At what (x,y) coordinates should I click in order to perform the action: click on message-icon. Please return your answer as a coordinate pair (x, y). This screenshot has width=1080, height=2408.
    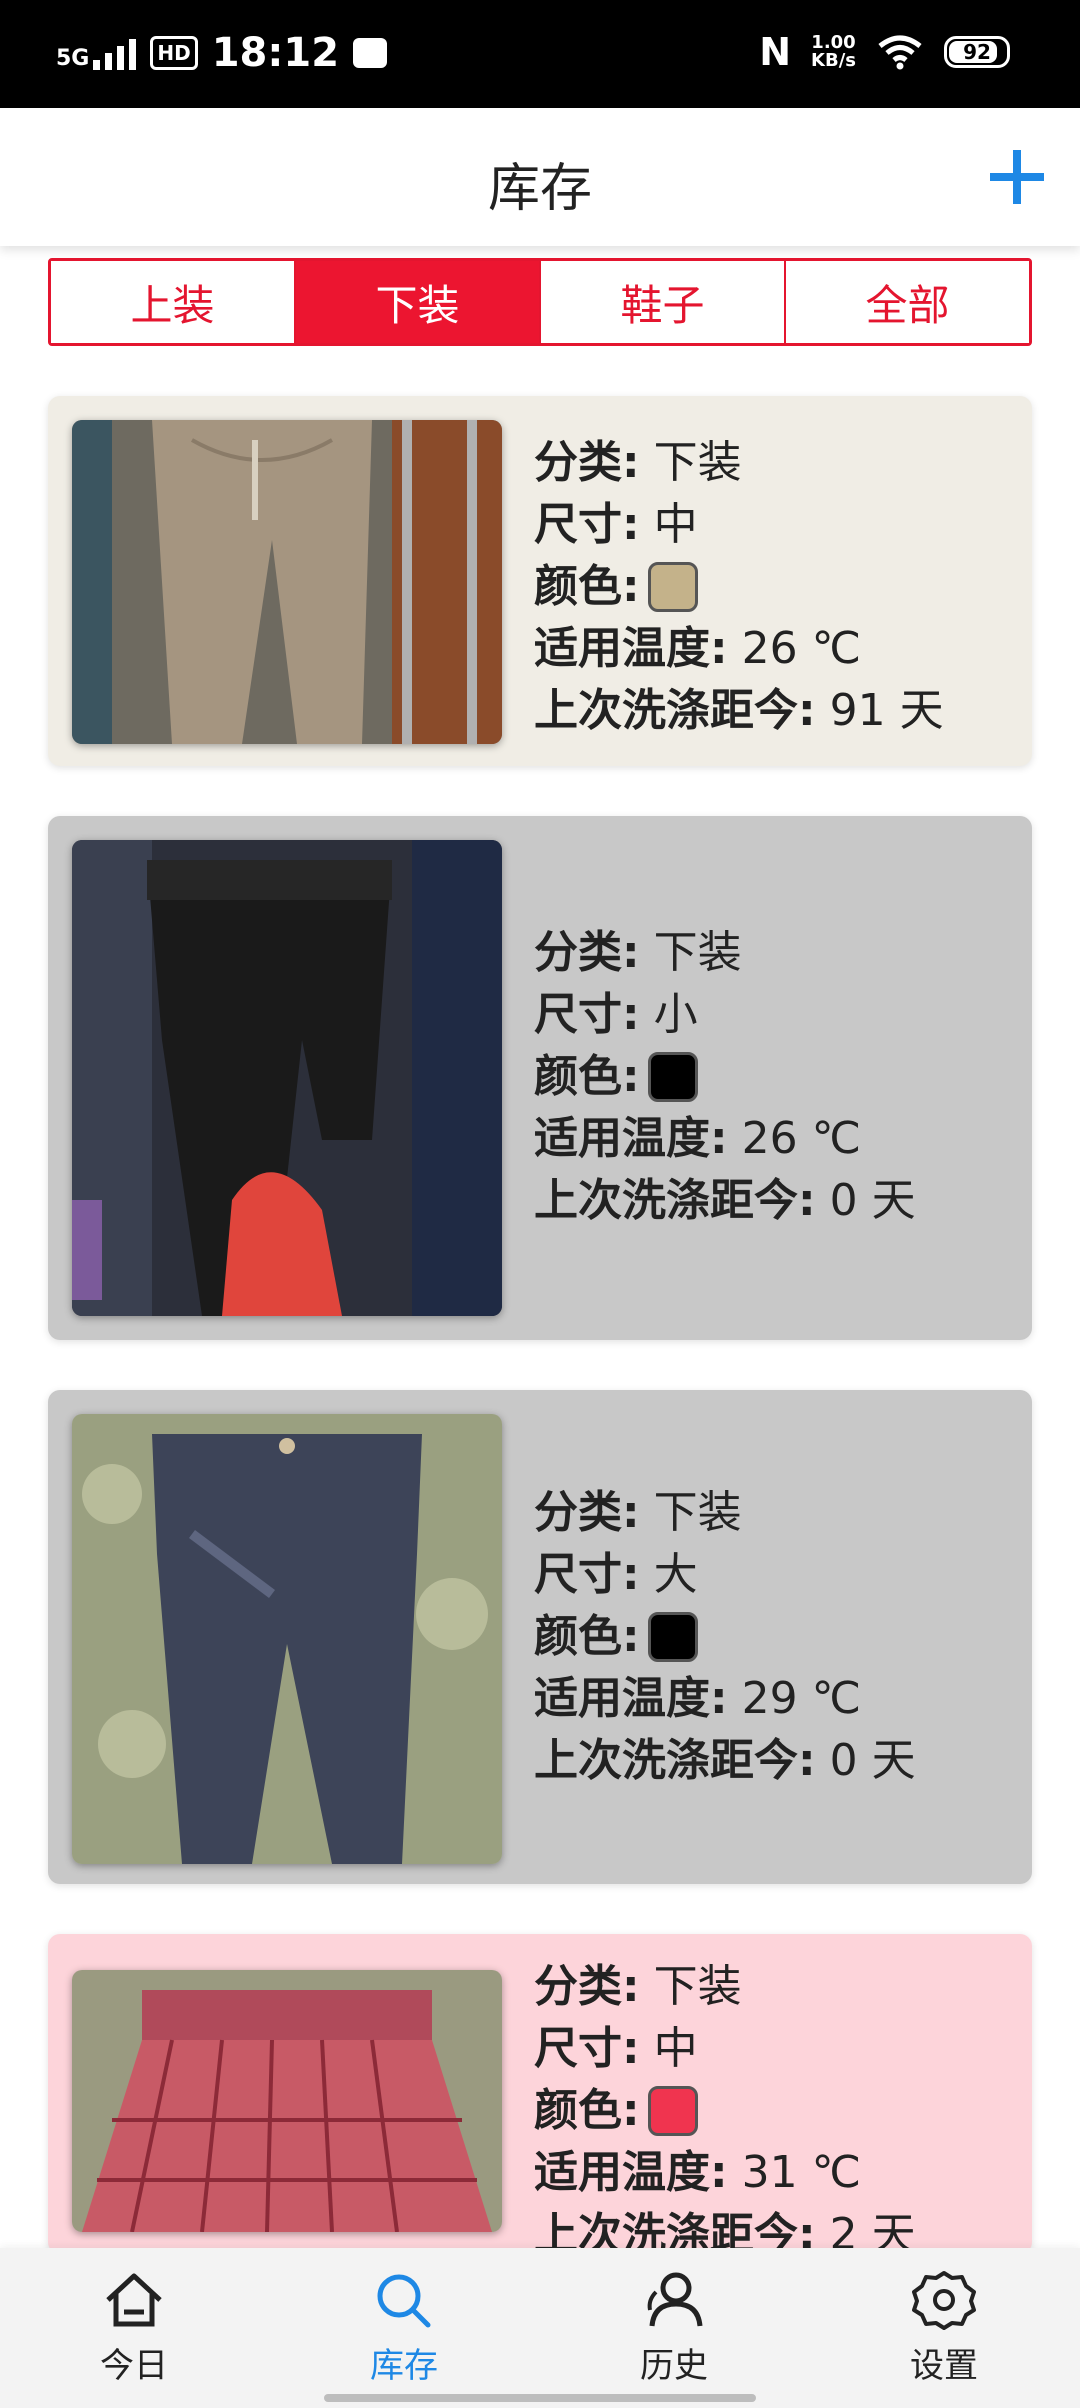
    Looking at the image, I should click on (370, 53).